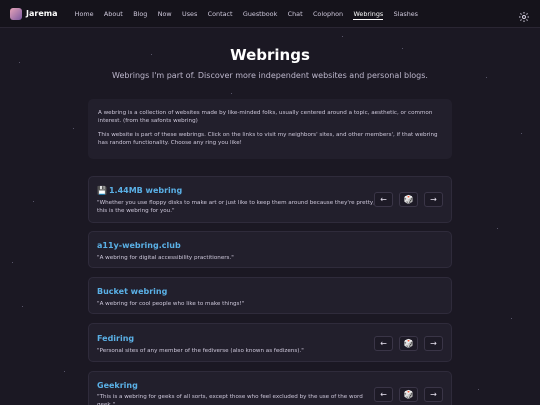  Describe the element at coordinates (83, 14) in the screenshot. I see `nav-link-home: Home` at that location.